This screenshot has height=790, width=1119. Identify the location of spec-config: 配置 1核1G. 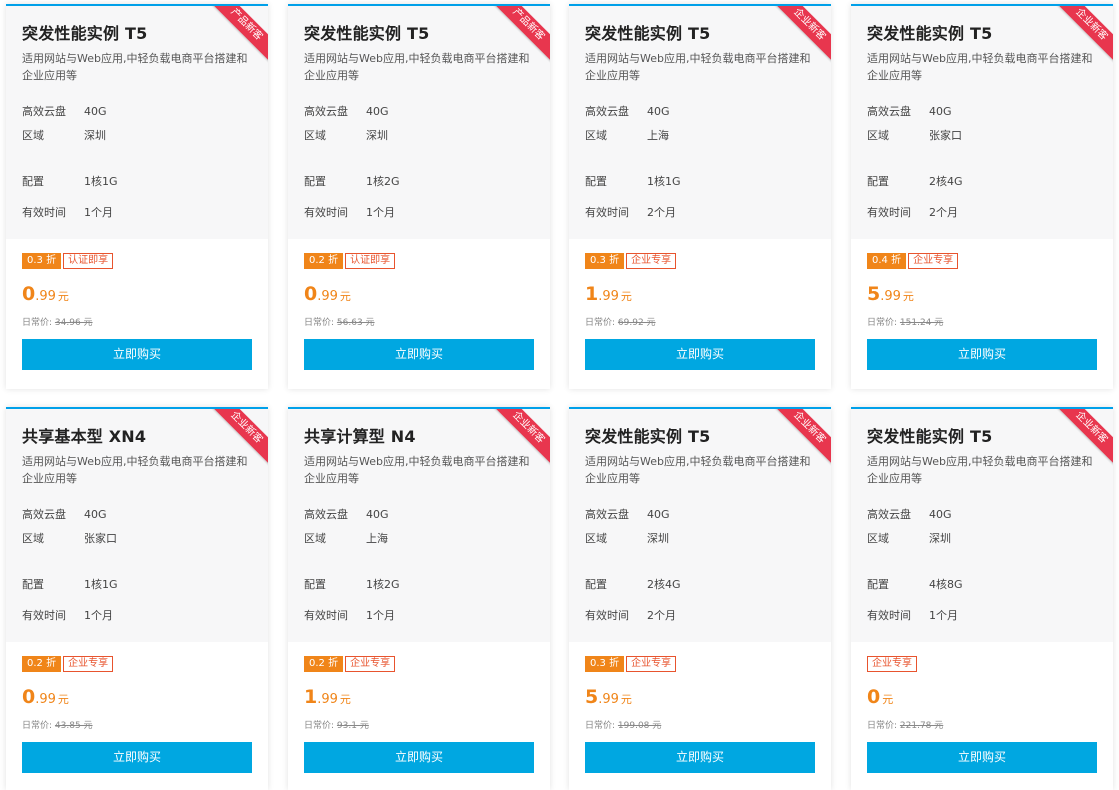
(70, 584).